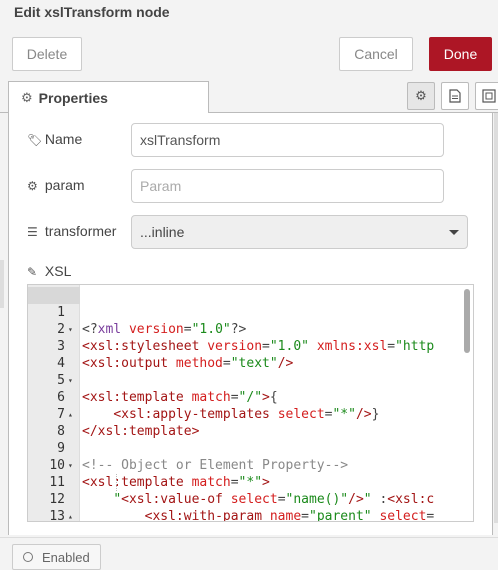 The image size is (498, 570). I want to click on tab-description, so click(455, 96).